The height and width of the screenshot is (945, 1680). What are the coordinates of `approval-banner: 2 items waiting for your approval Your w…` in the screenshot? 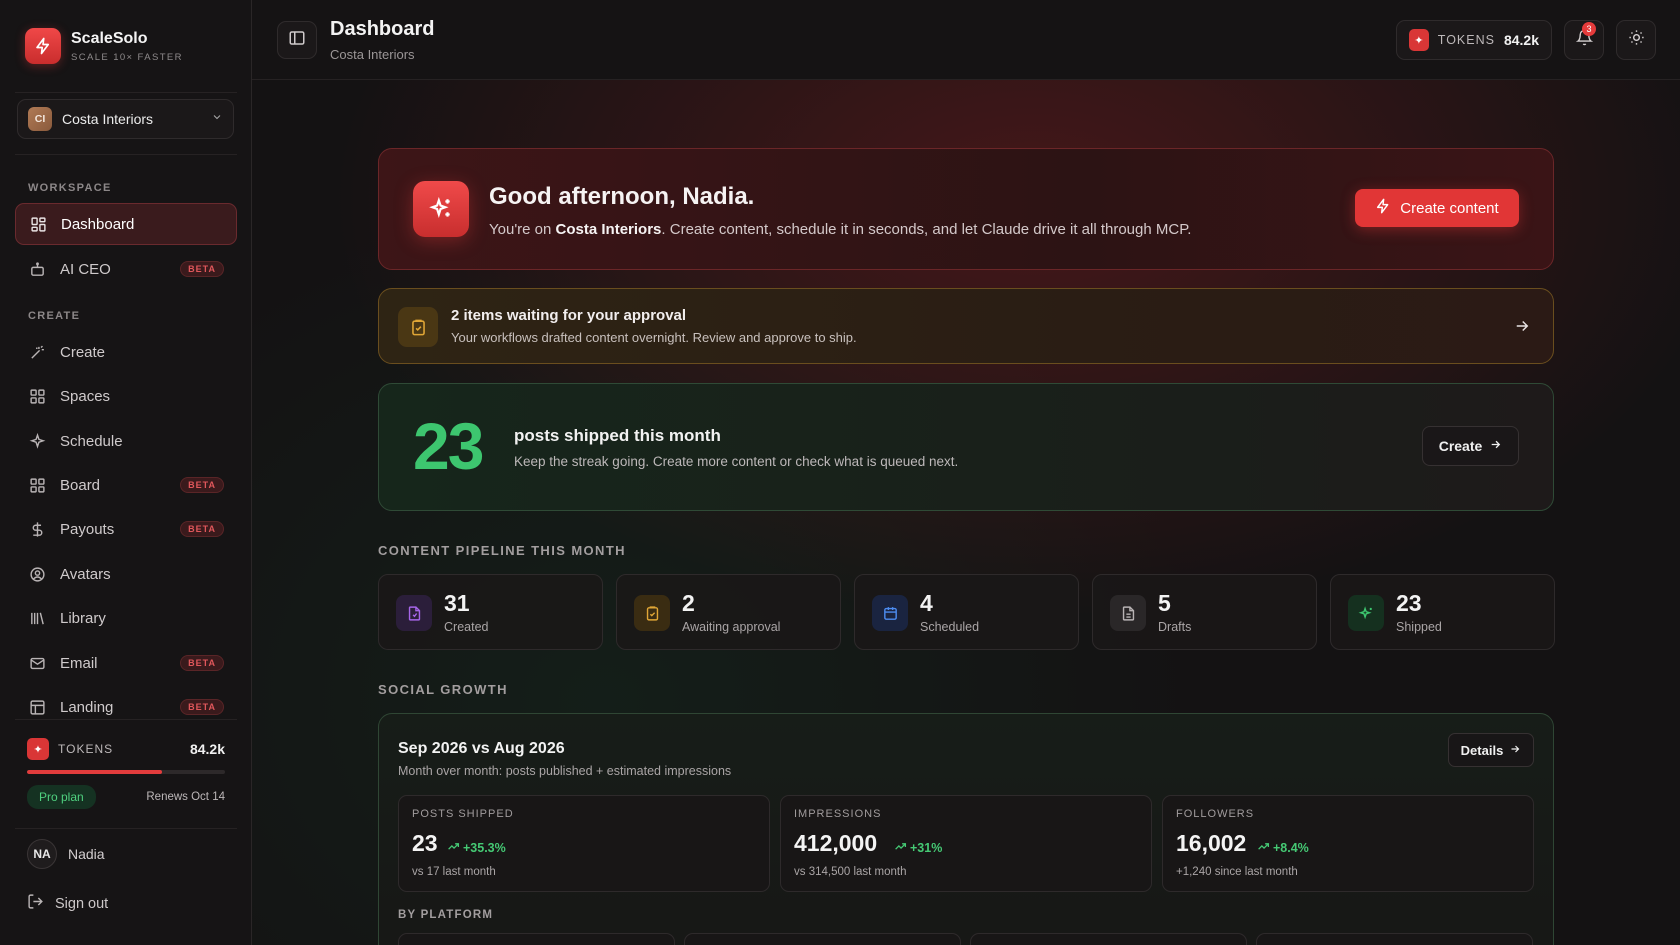 It's located at (966, 326).